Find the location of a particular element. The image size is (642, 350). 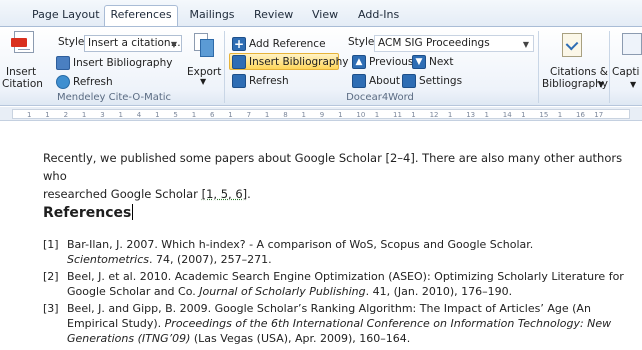

docear-insert-bibliography-button: Insert Bibliography is located at coordinates (288, 61).